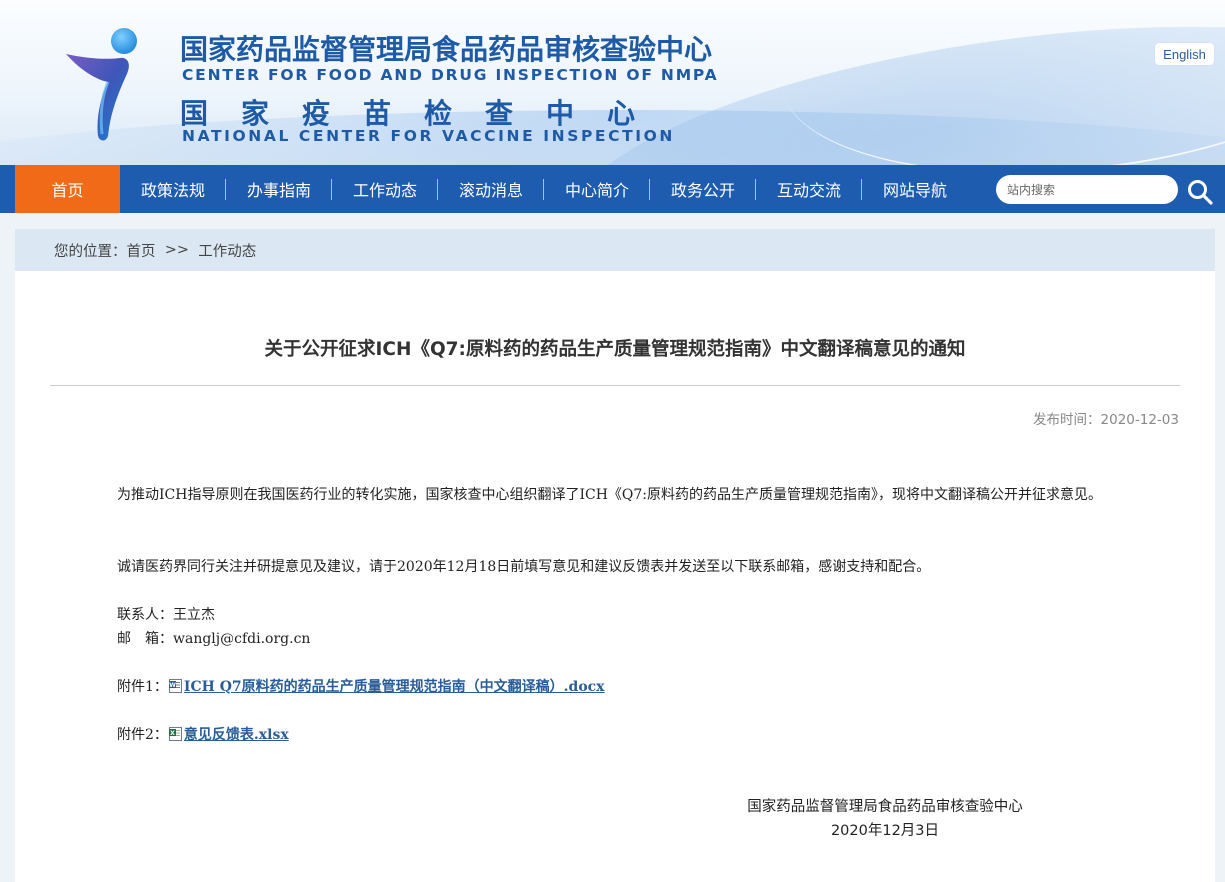 This screenshot has width=1225, height=882. Describe the element at coordinates (1184, 54) in the screenshot. I see `english-link: English` at that location.